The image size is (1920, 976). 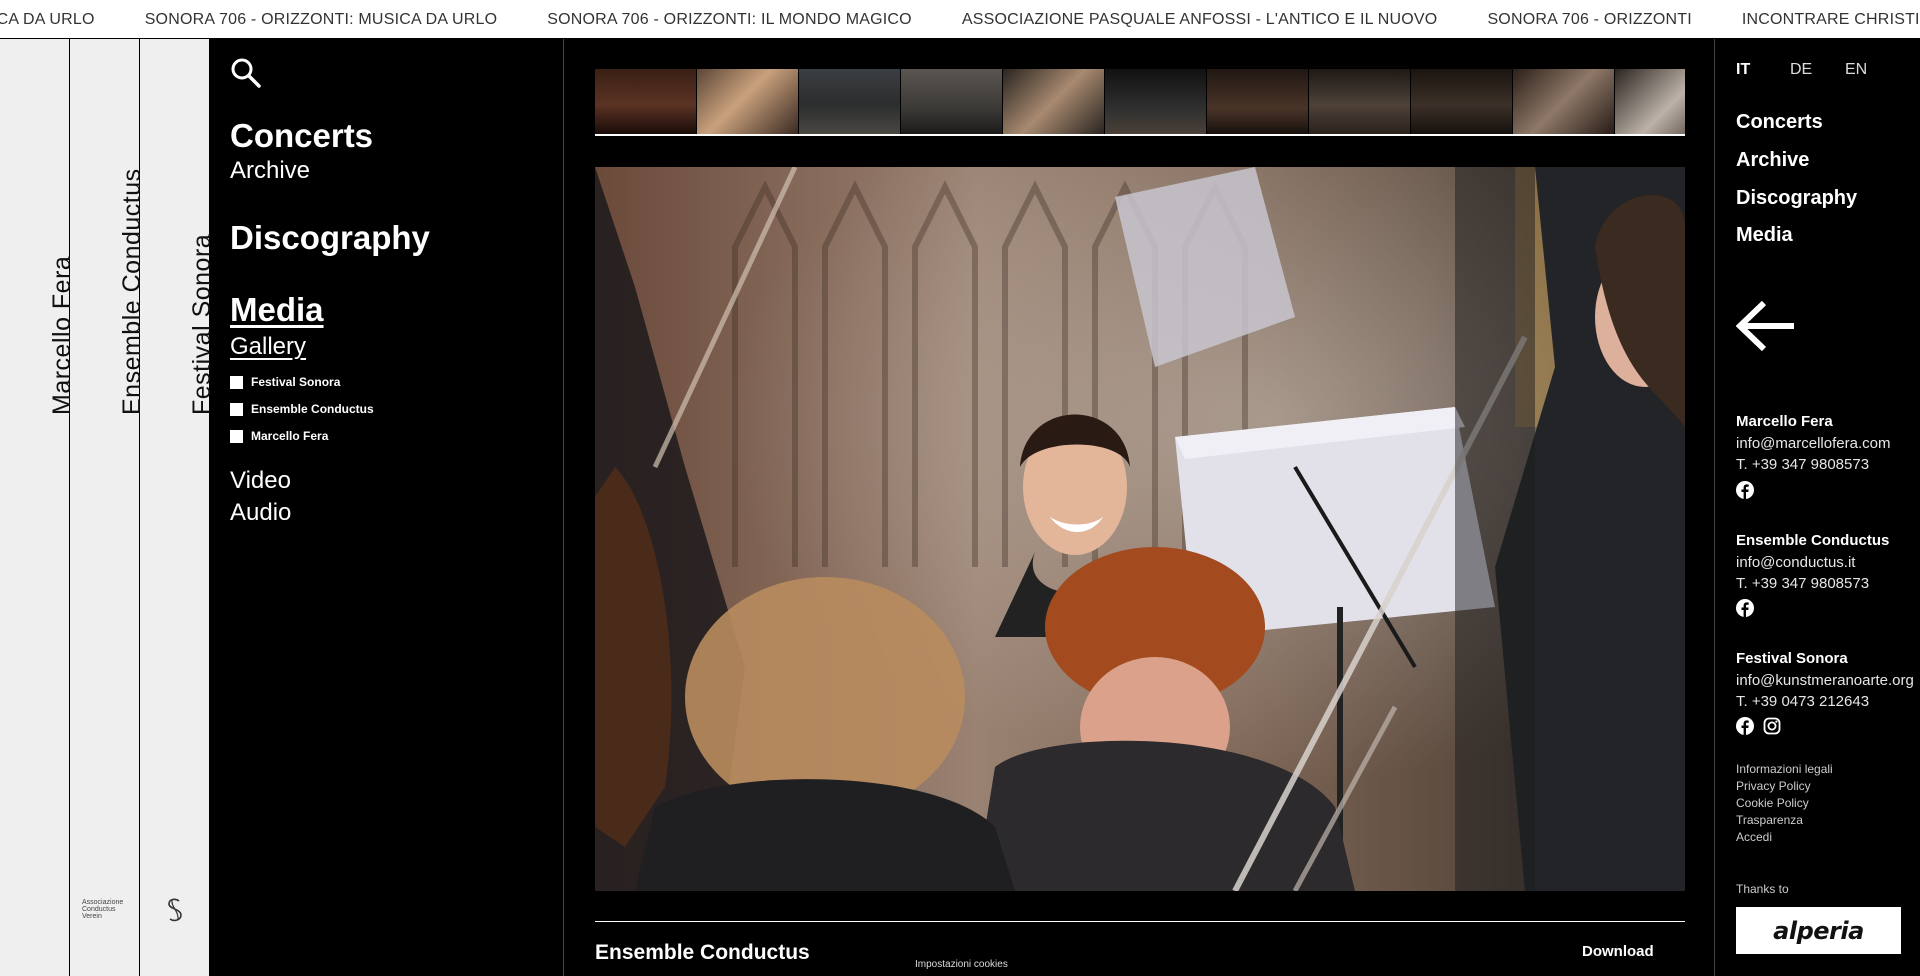 What do you see at coordinates (1772, 803) in the screenshot?
I see `cookie-policy-link: Cookie Policy` at bounding box center [1772, 803].